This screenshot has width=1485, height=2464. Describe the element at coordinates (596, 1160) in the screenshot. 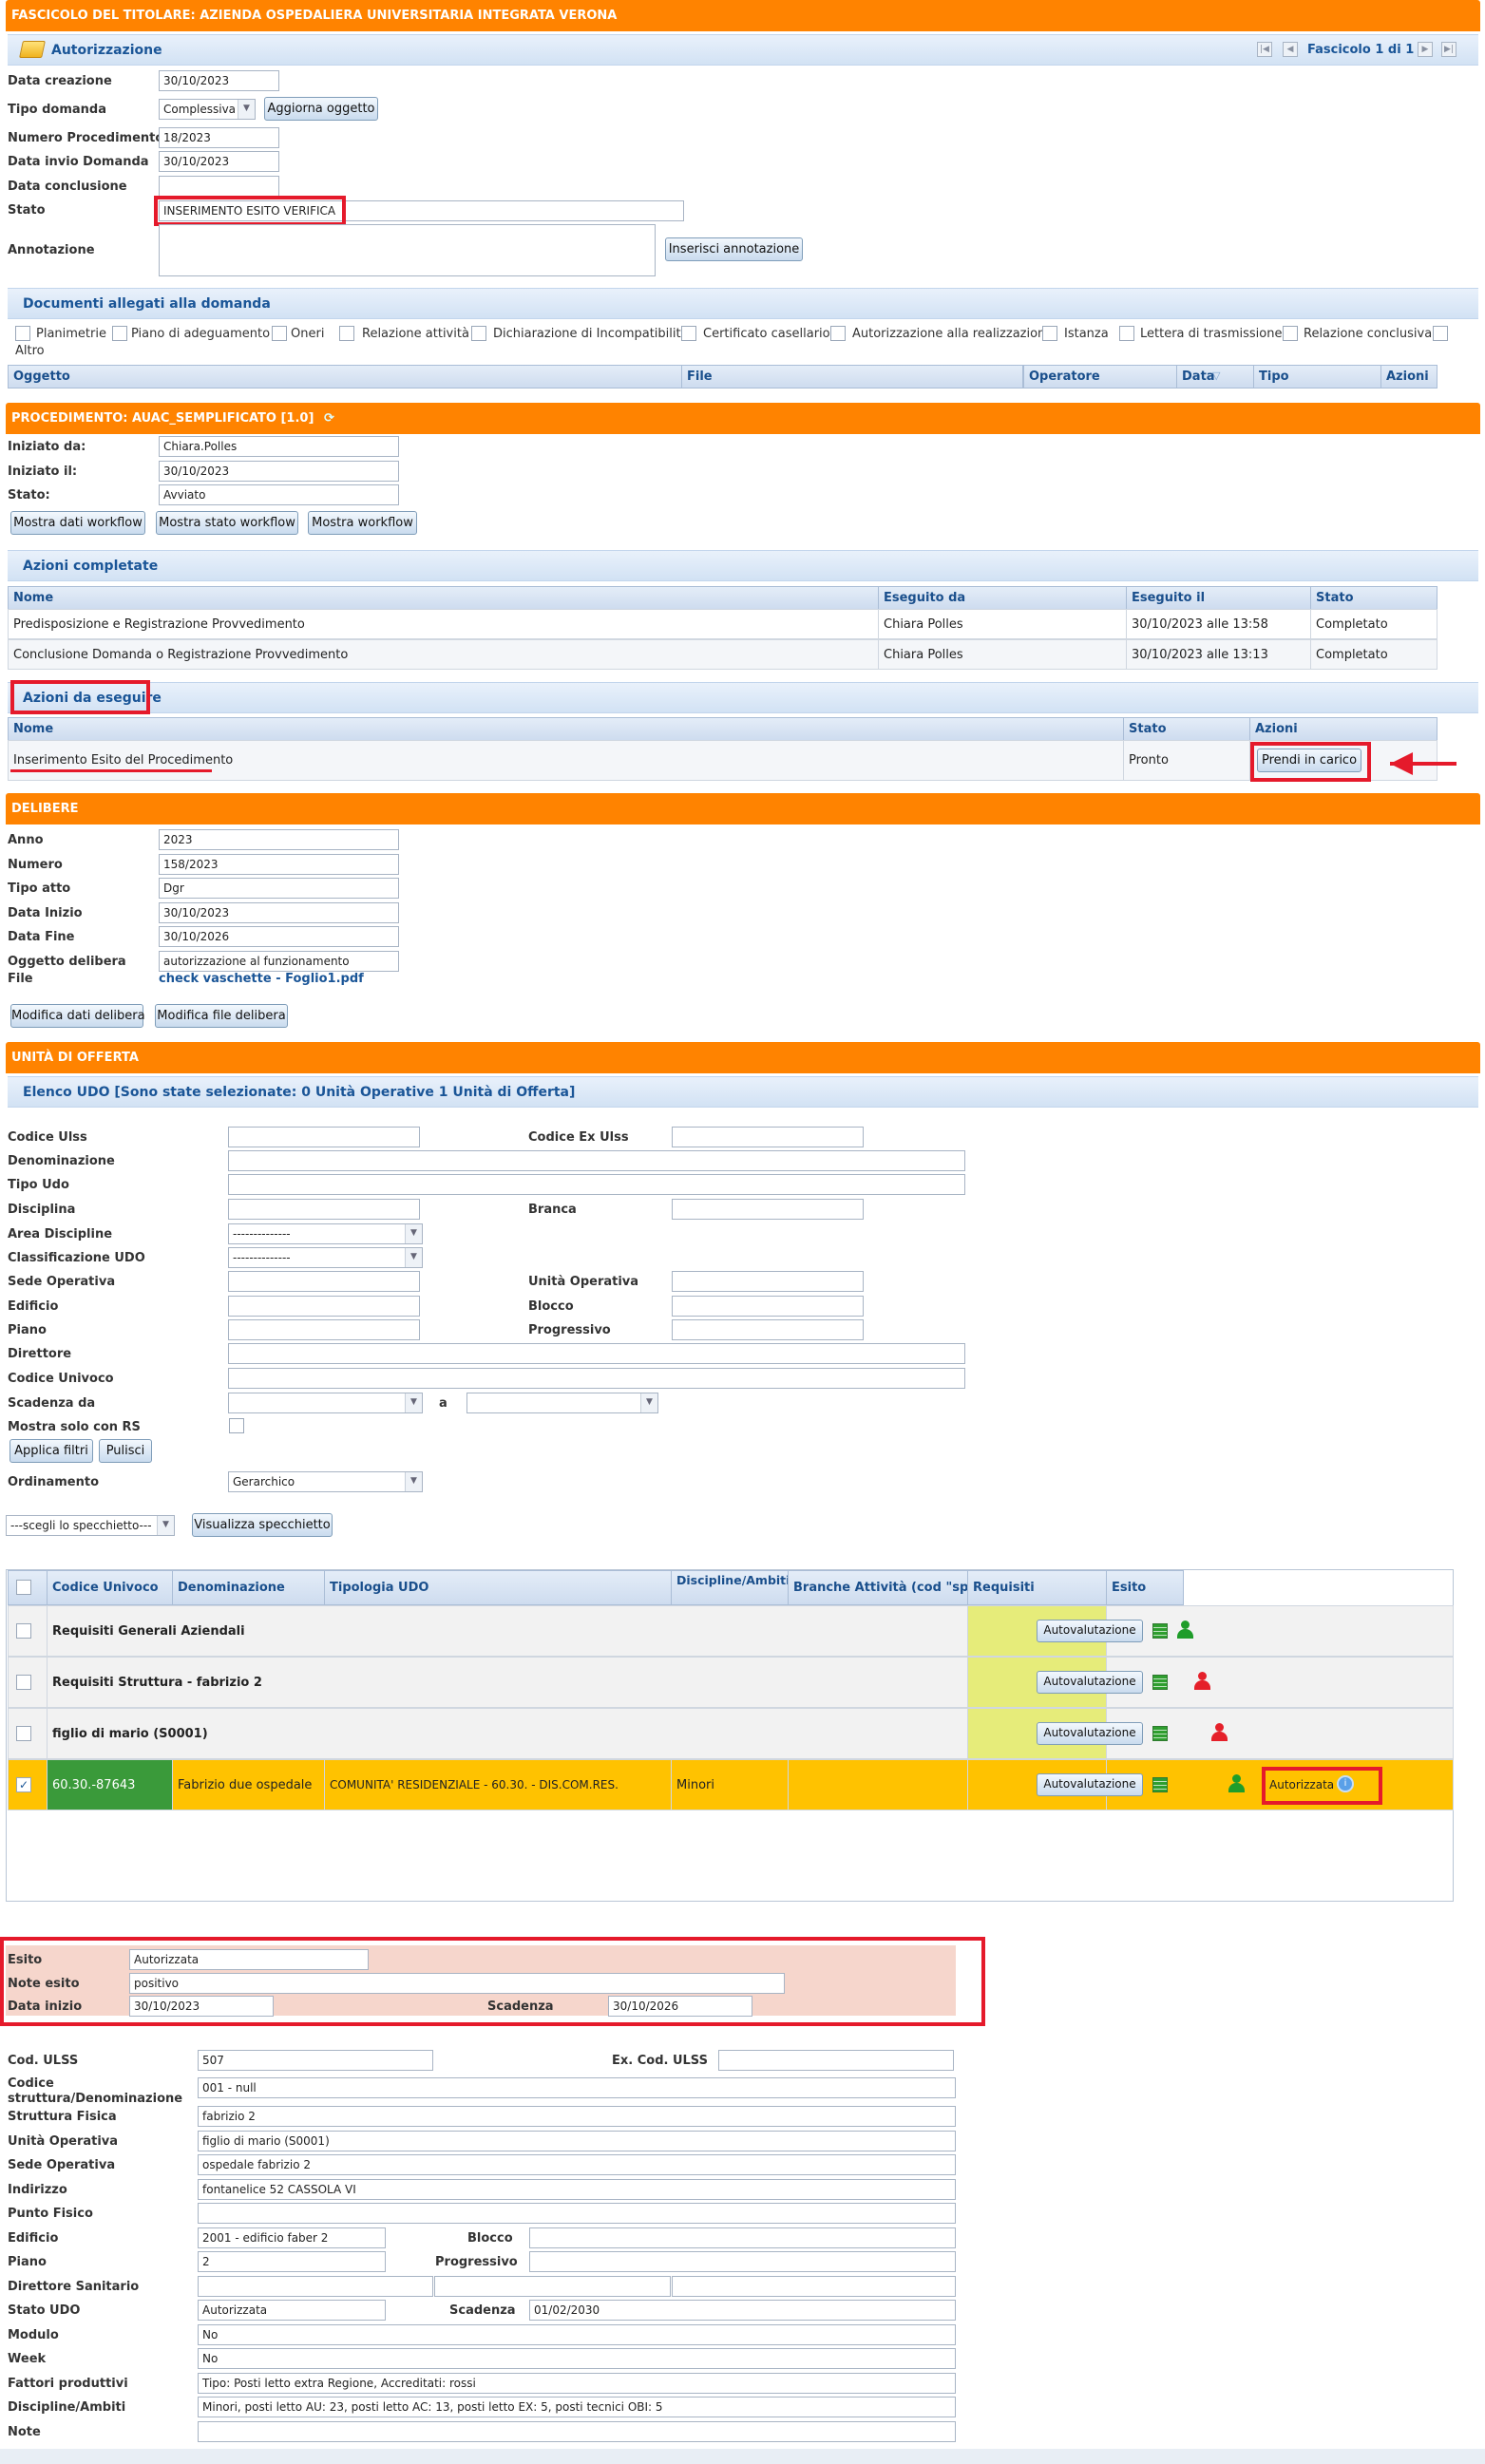

I see `denominazione-input` at that location.